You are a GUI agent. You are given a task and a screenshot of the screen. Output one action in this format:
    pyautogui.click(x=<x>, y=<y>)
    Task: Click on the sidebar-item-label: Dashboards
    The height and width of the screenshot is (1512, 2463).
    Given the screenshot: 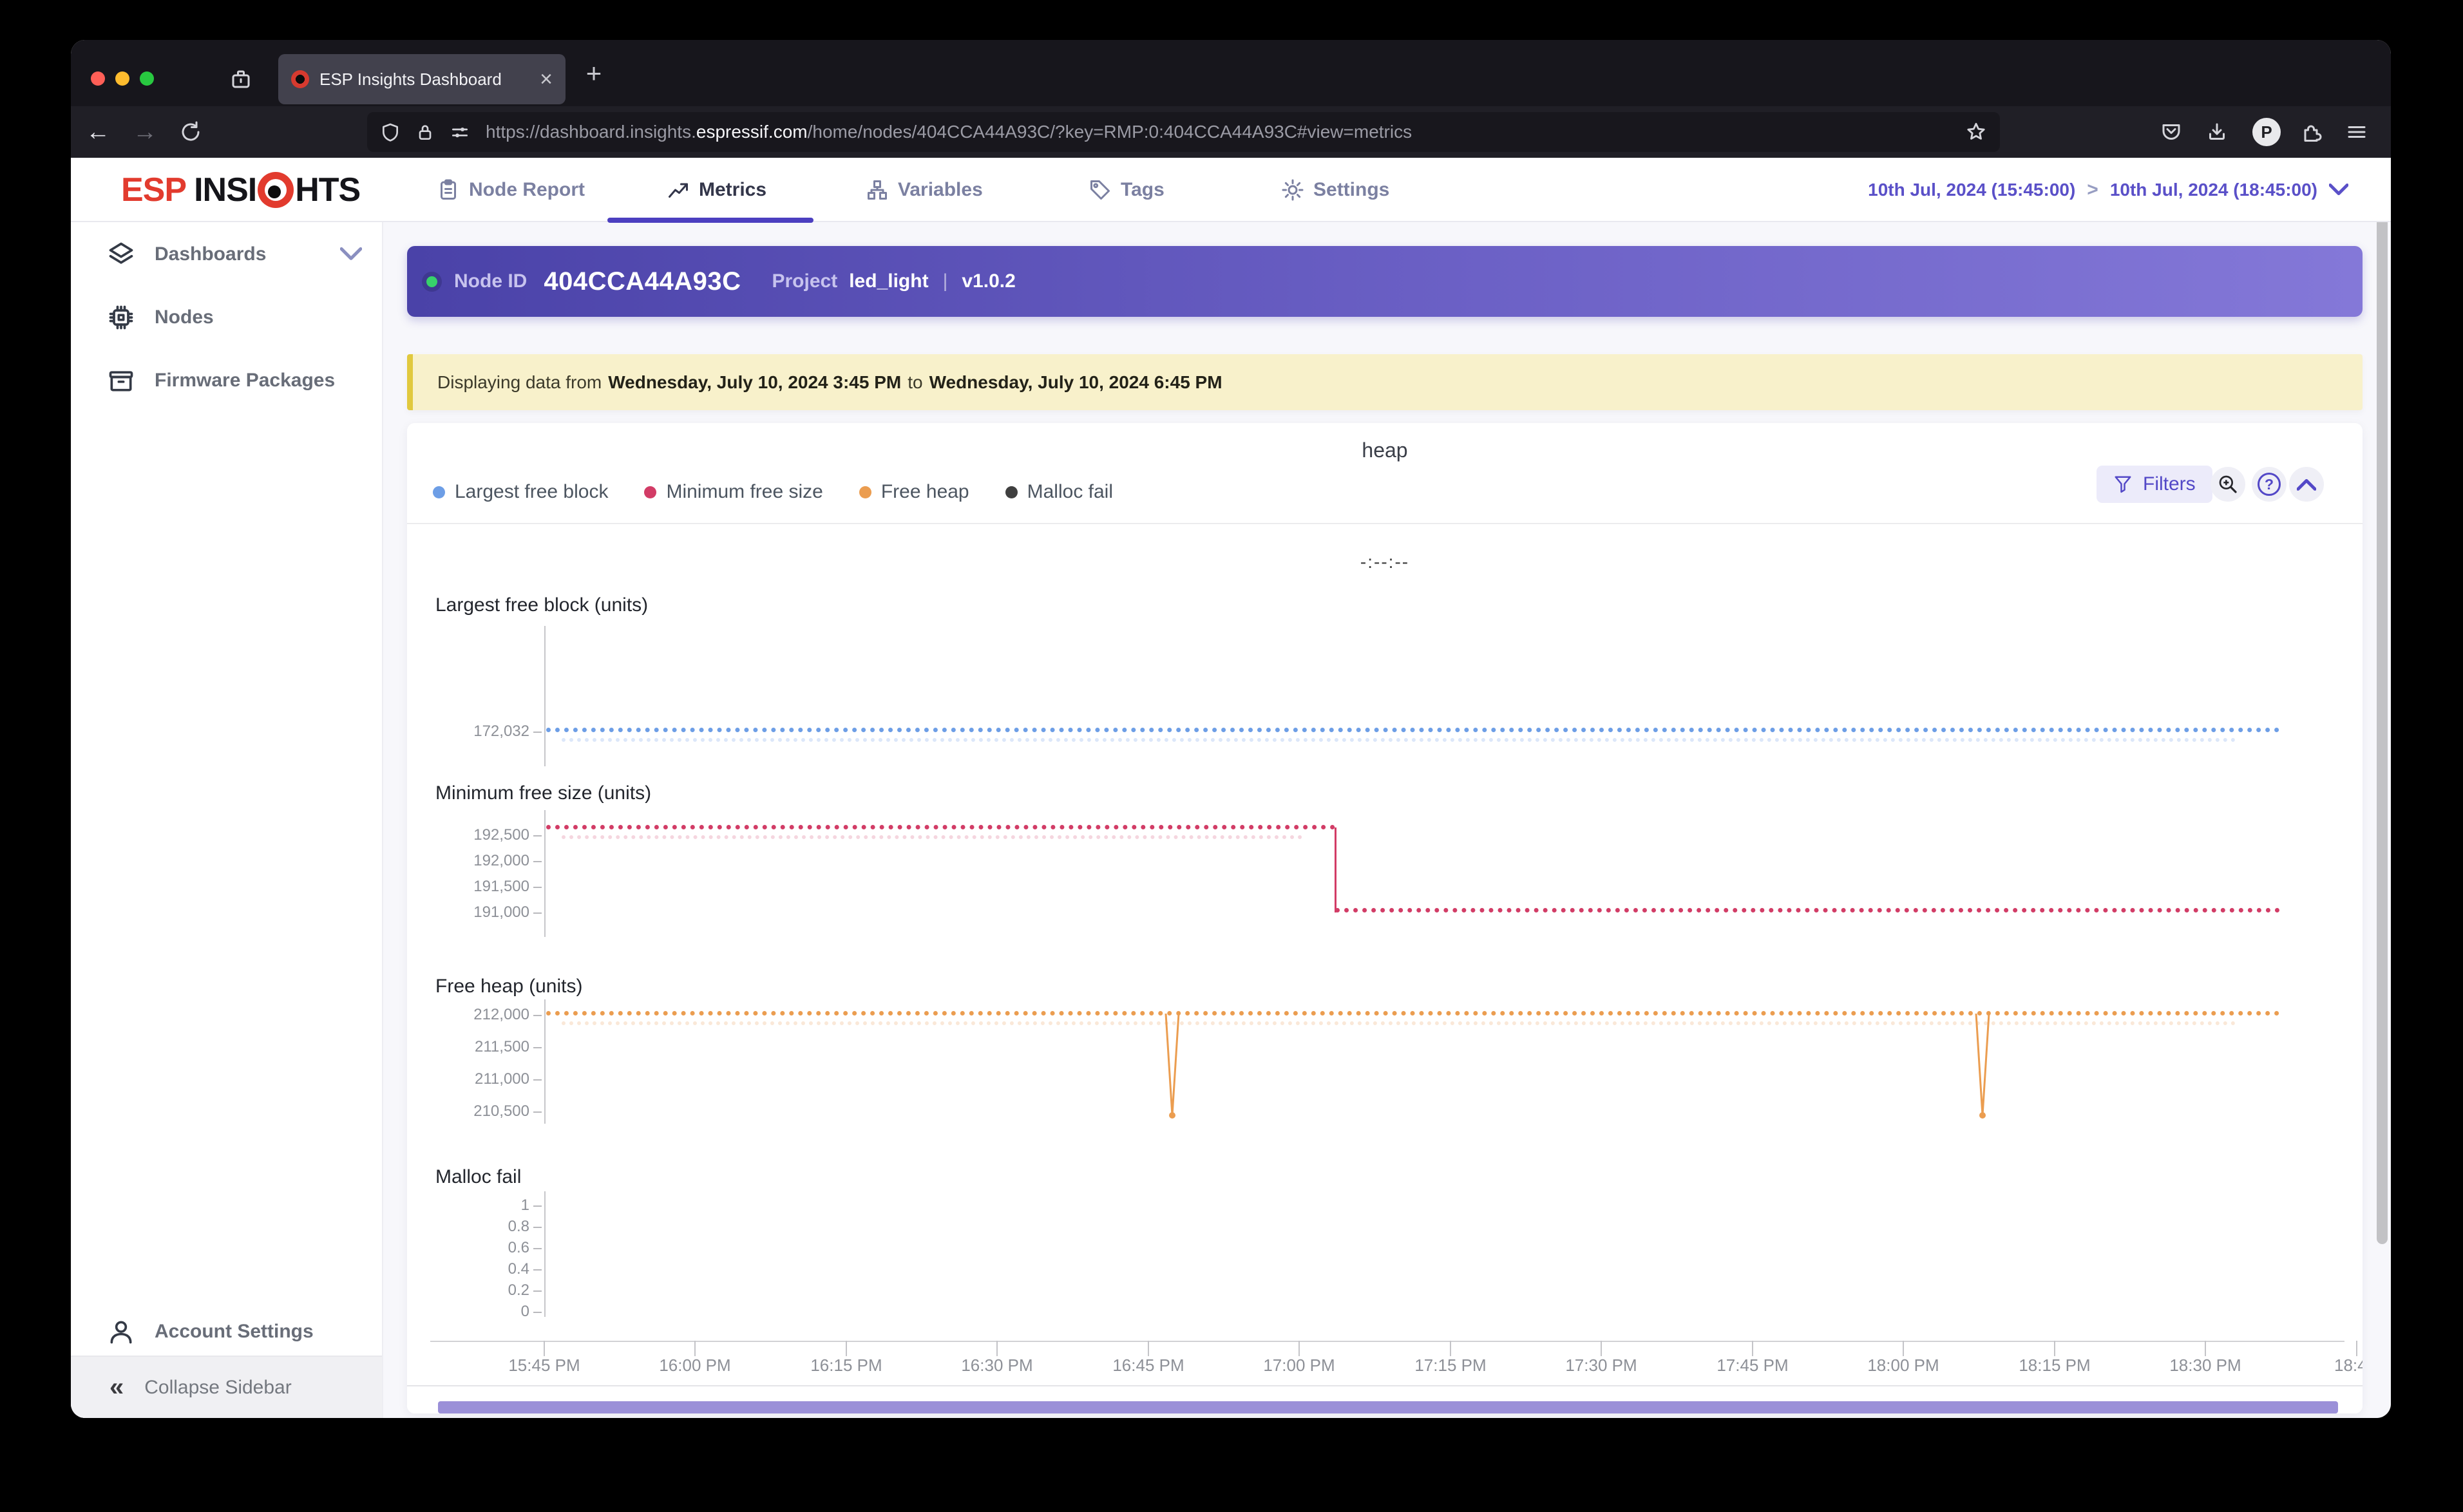 What is the action you would take?
    pyautogui.click(x=211, y=254)
    